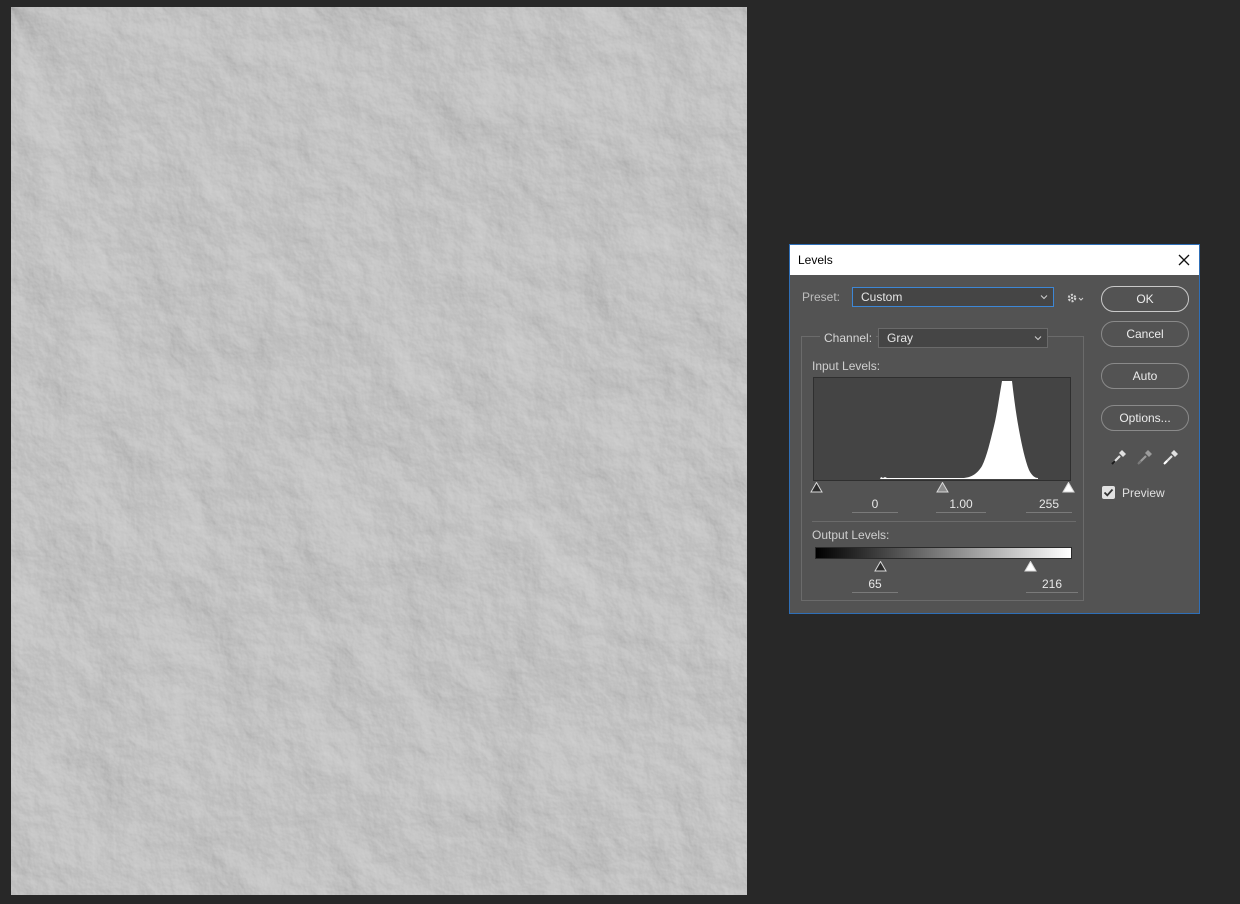 The height and width of the screenshot is (904, 1240). I want to click on input-gamma-handle, so click(942, 487).